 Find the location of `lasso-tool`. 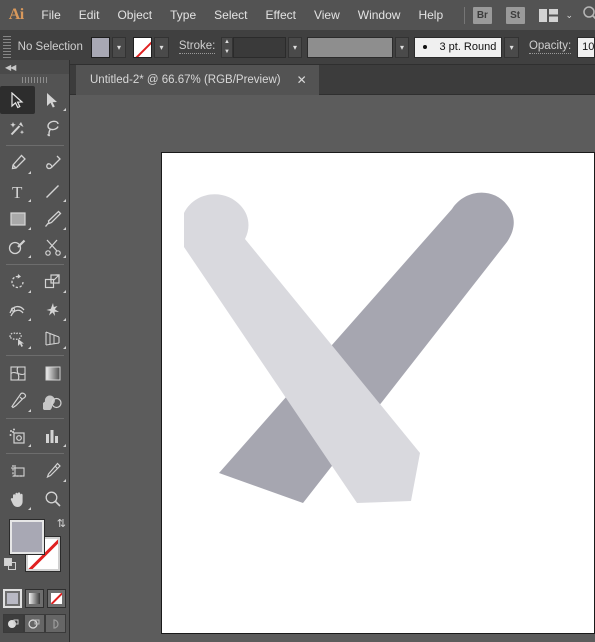

lasso-tool is located at coordinates (52, 128).